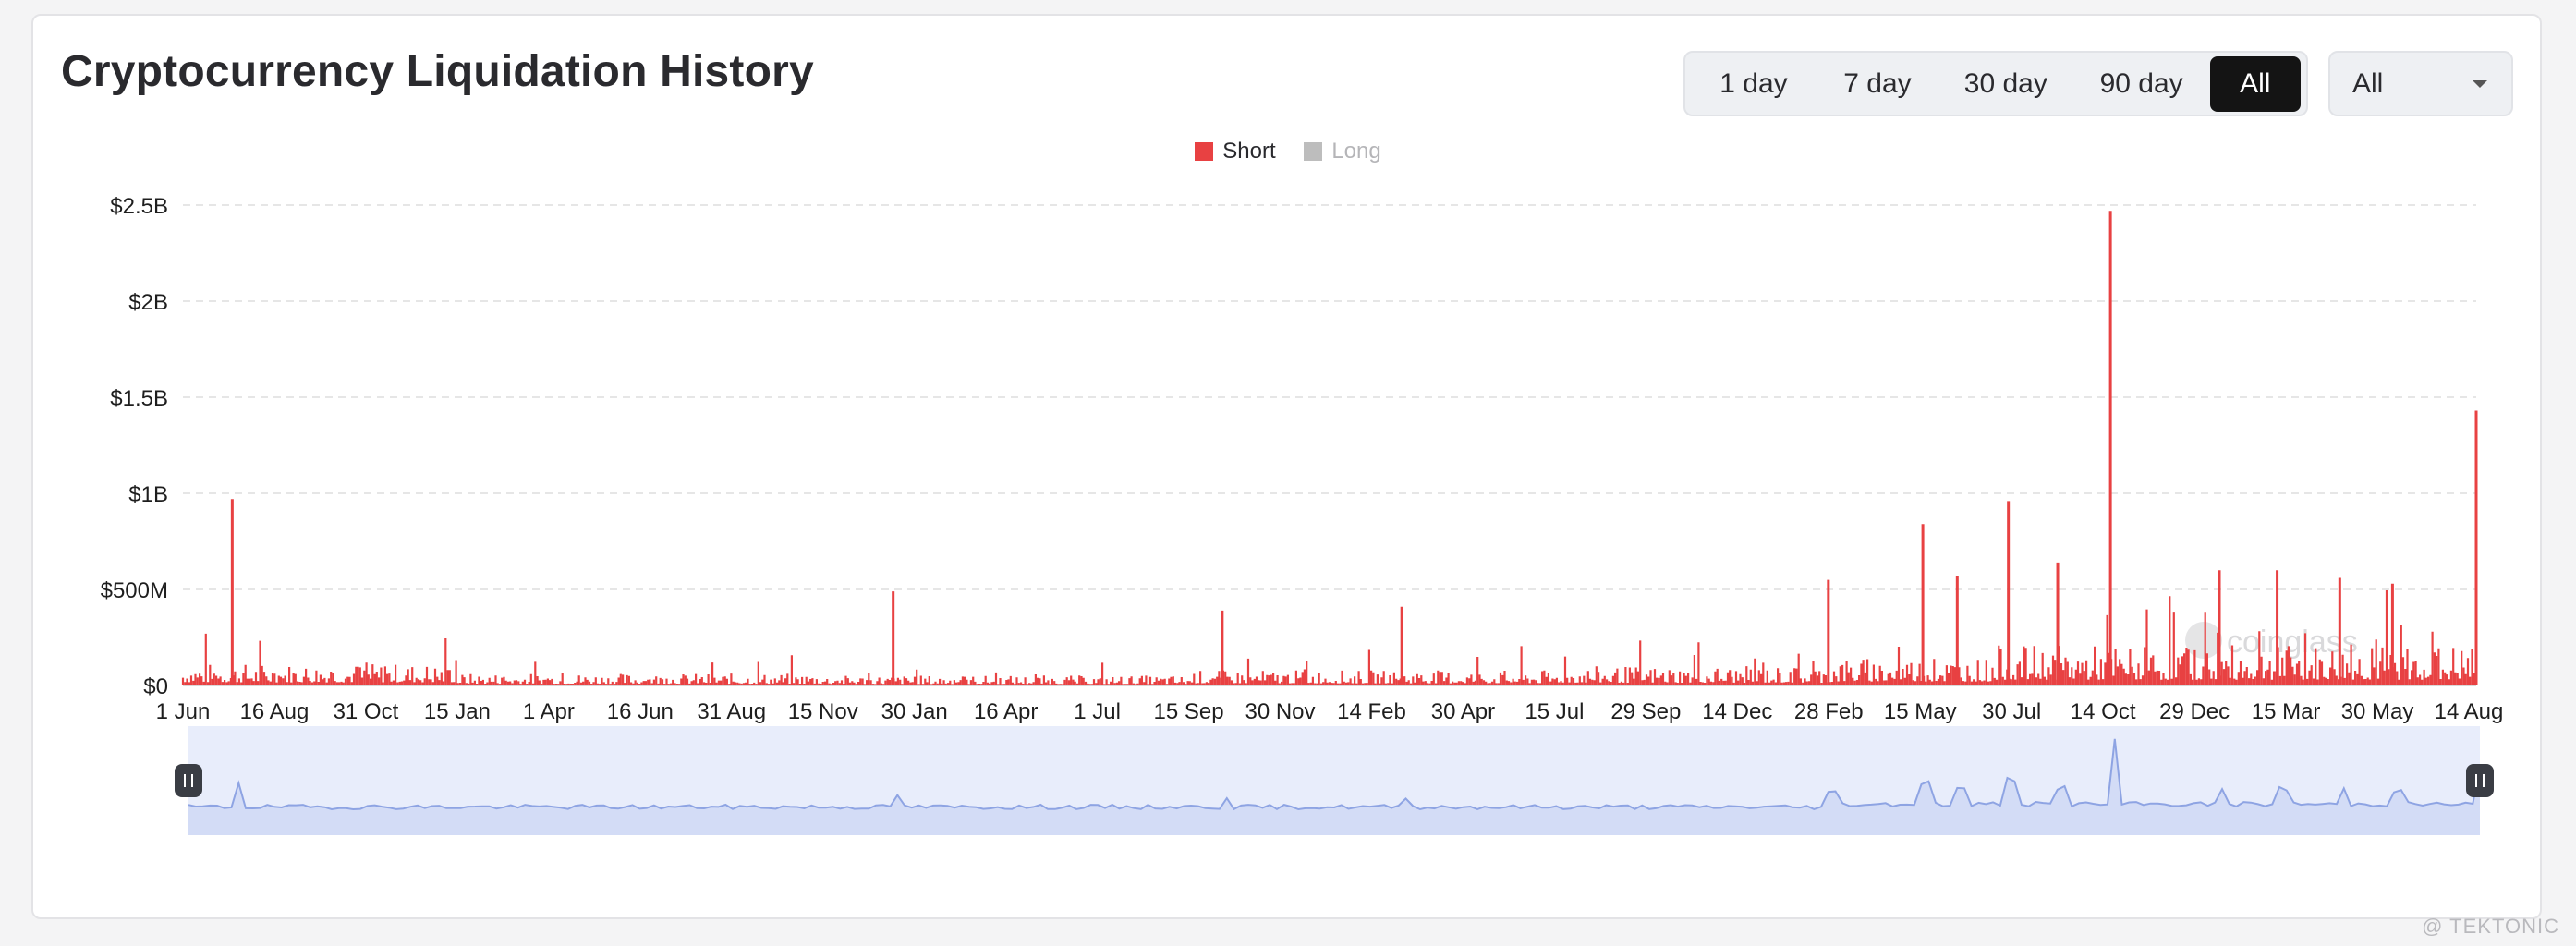 The width and height of the screenshot is (2576, 946). I want to click on page-title: Cryptocurrency Liquidation History, so click(437, 72).